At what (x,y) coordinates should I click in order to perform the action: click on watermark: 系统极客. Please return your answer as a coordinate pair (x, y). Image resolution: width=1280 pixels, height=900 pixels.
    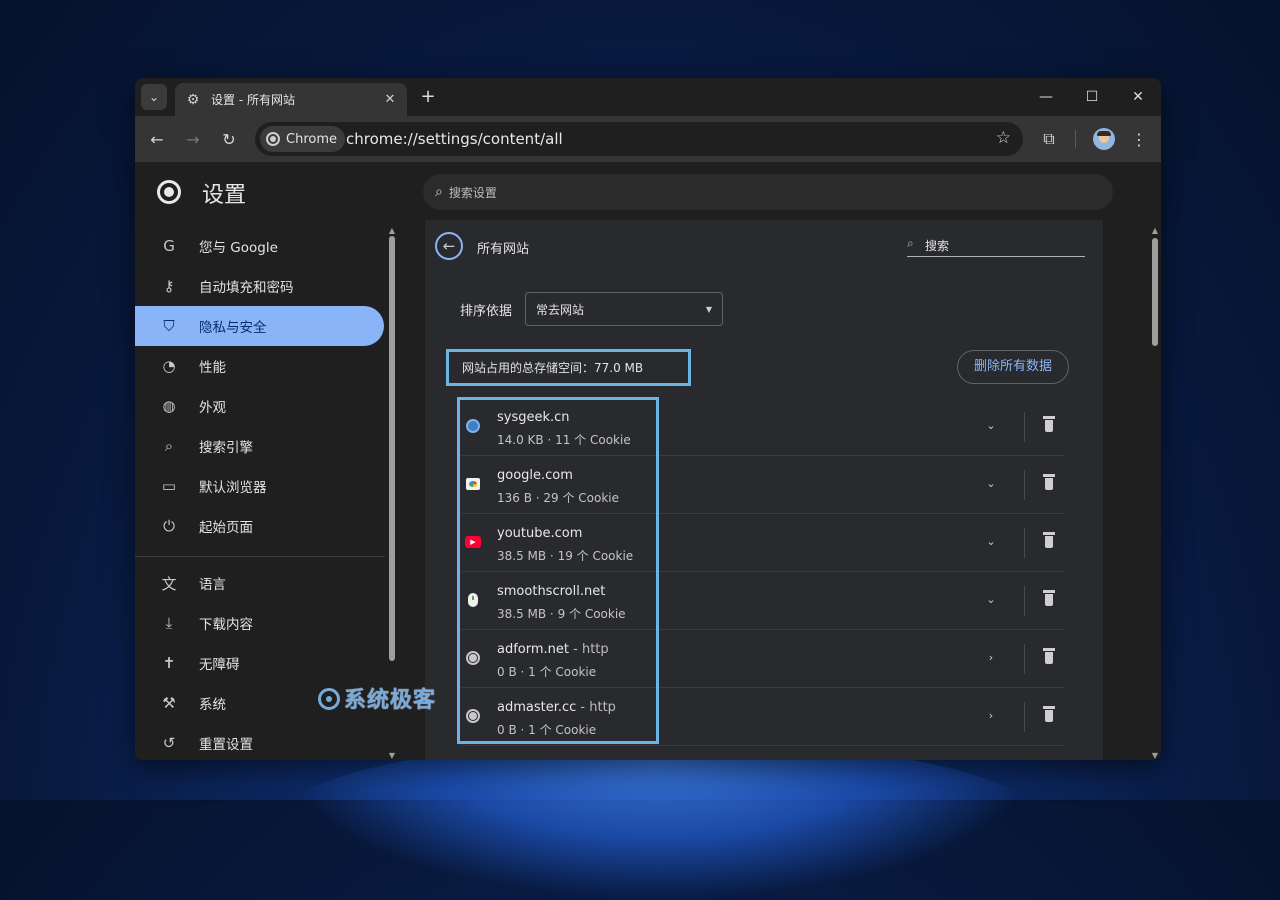
    Looking at the image, I should click on (377, 698).